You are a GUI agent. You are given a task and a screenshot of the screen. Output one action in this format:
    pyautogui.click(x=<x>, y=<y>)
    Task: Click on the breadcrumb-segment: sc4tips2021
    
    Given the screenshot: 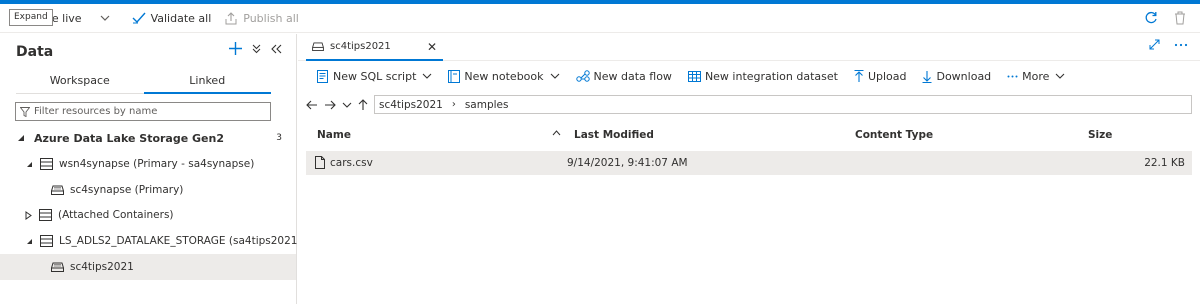 What is the action you would take?
    pyautogui.click(x=411, y=105)
    